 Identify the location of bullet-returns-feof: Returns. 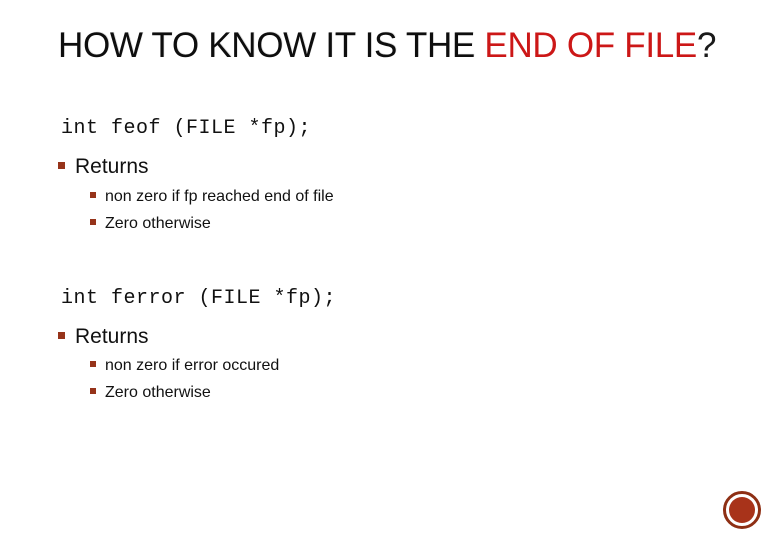
(103, 167).